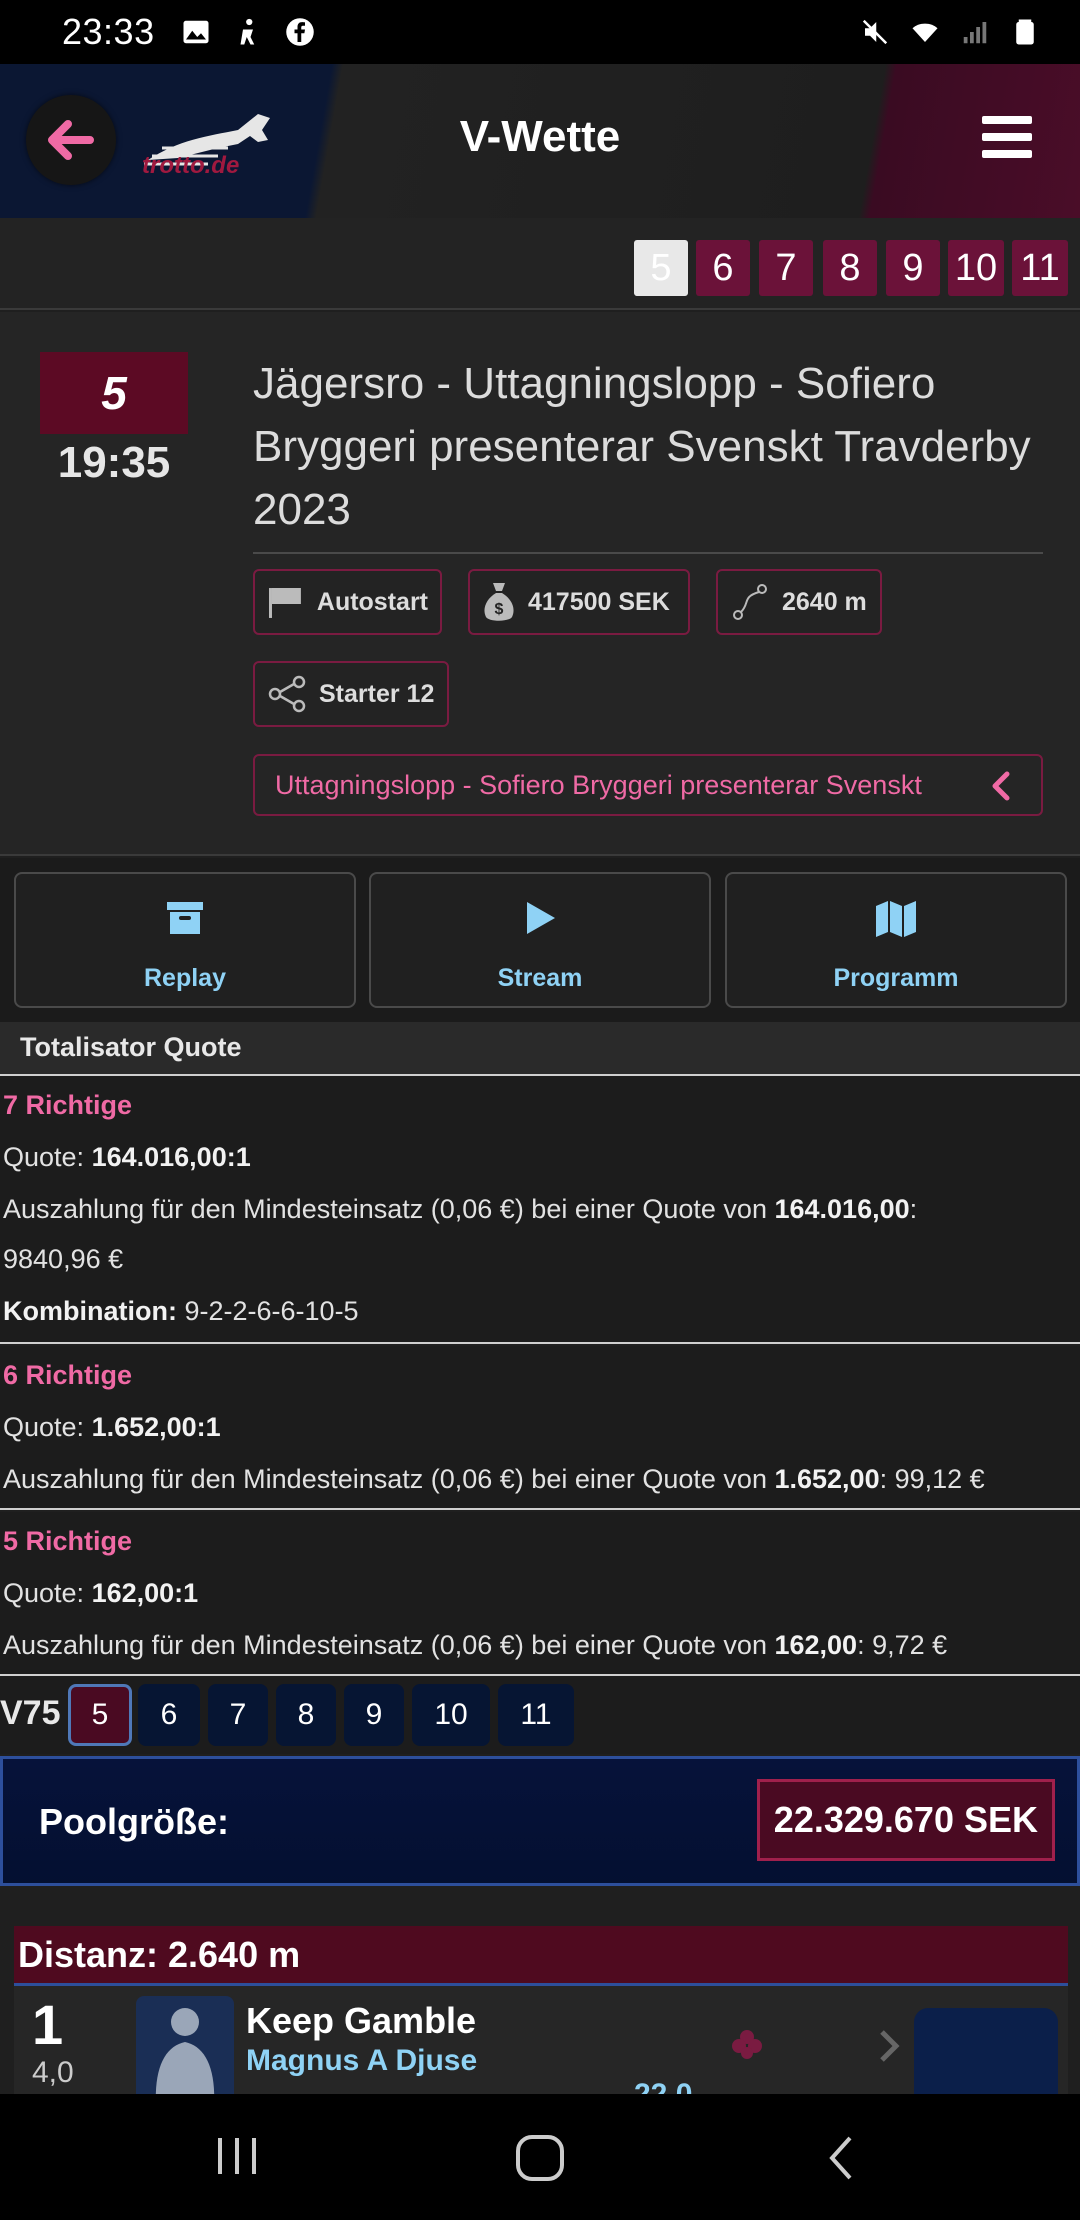 Image resolution: width=1080 pixels, height=2220 pixels. What do you see at coordinates (306, 1715) in the screenshot?
I see `pool-tab-8: 8` at bounding box center [306, 1715].